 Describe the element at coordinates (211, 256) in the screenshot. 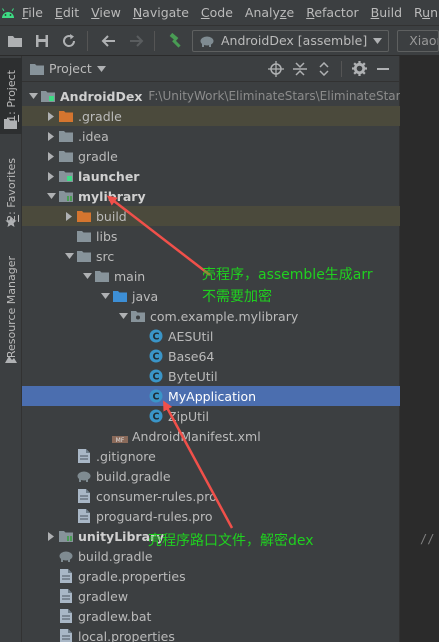

I see `tree-row: src` at that location.